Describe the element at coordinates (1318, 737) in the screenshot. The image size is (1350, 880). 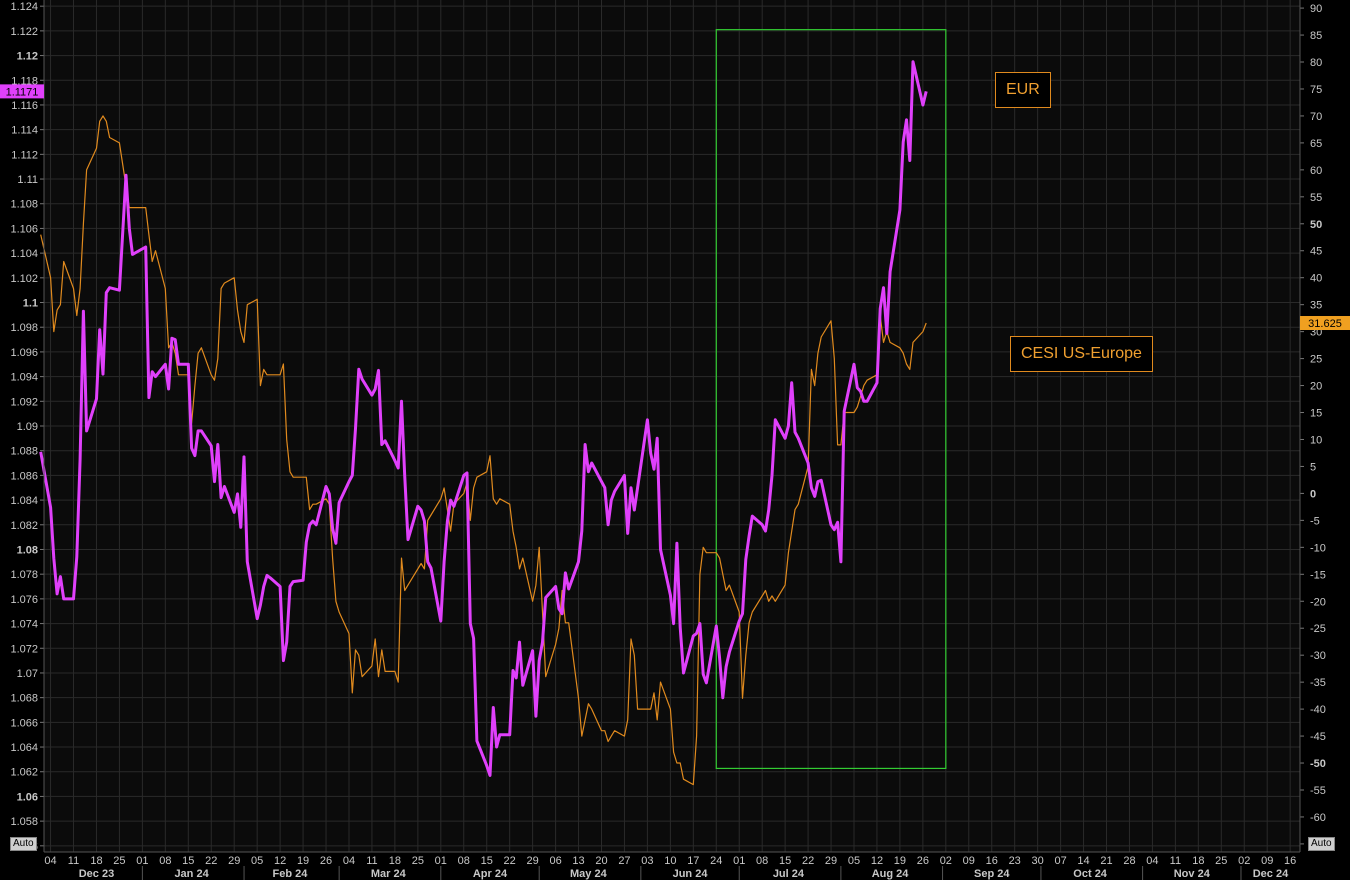
I see `right-tick-label: -45` at that location.